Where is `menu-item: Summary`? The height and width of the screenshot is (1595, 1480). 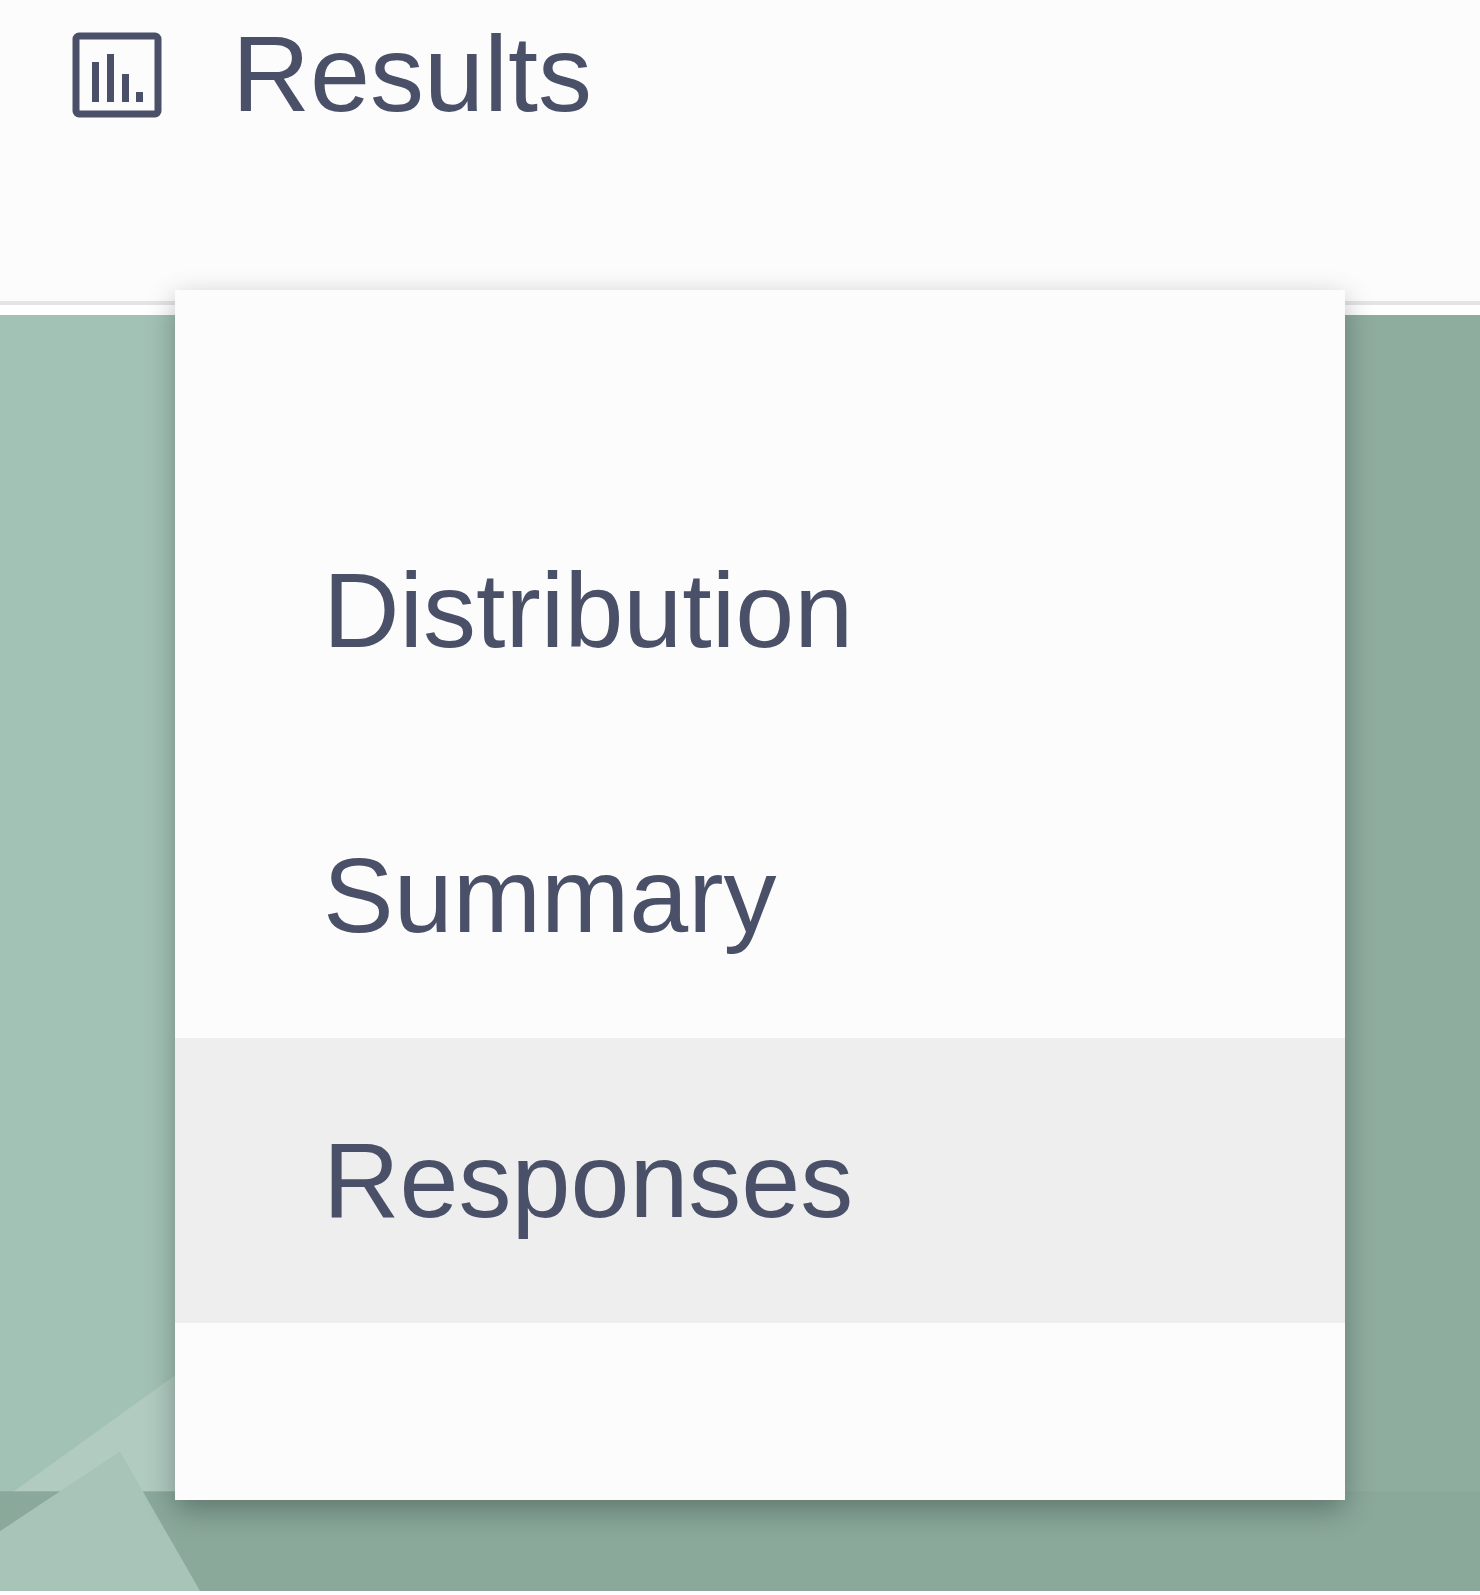 menu-item: Summary is located at coordinates (760, 895).